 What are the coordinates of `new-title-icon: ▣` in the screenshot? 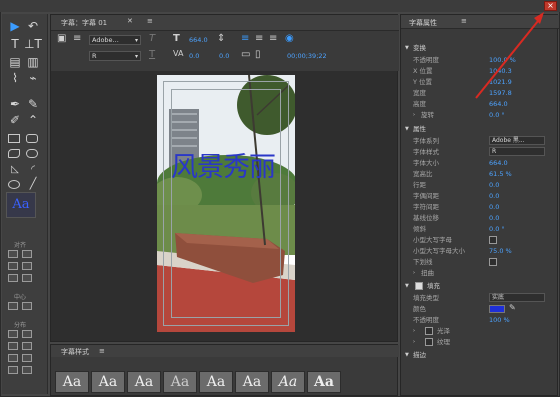 It's located at (61, 38).